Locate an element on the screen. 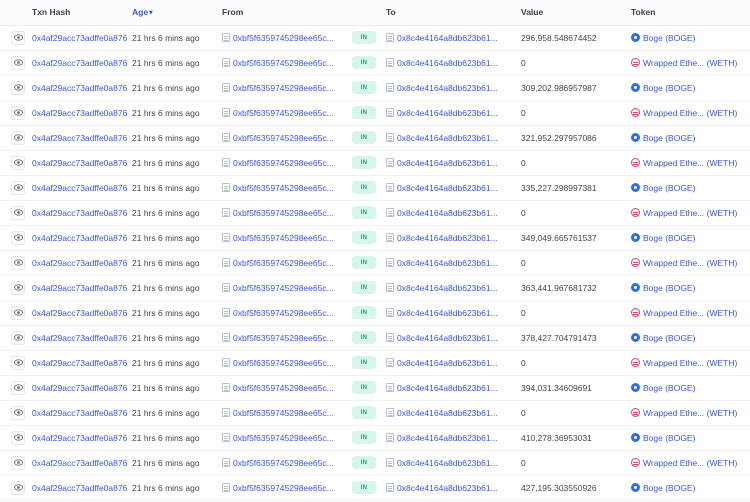 Image resolution: width=750 pixels, height=502 pixels. value-text: 410,278.36953031 is located at coordinates (556, 437).